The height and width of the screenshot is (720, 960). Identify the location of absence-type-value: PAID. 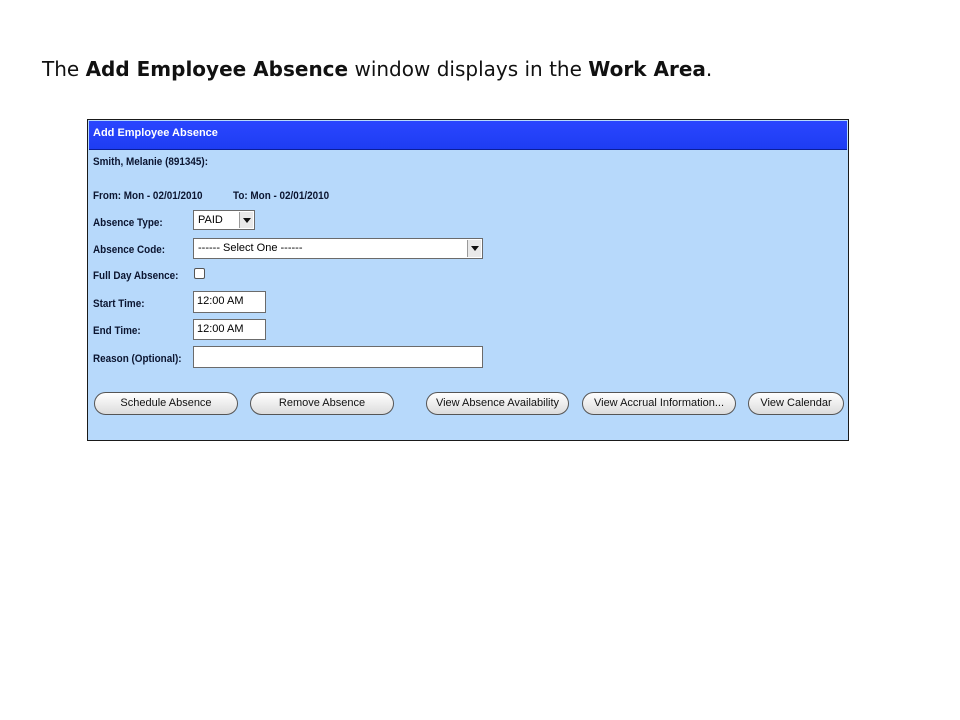
(210, 220).